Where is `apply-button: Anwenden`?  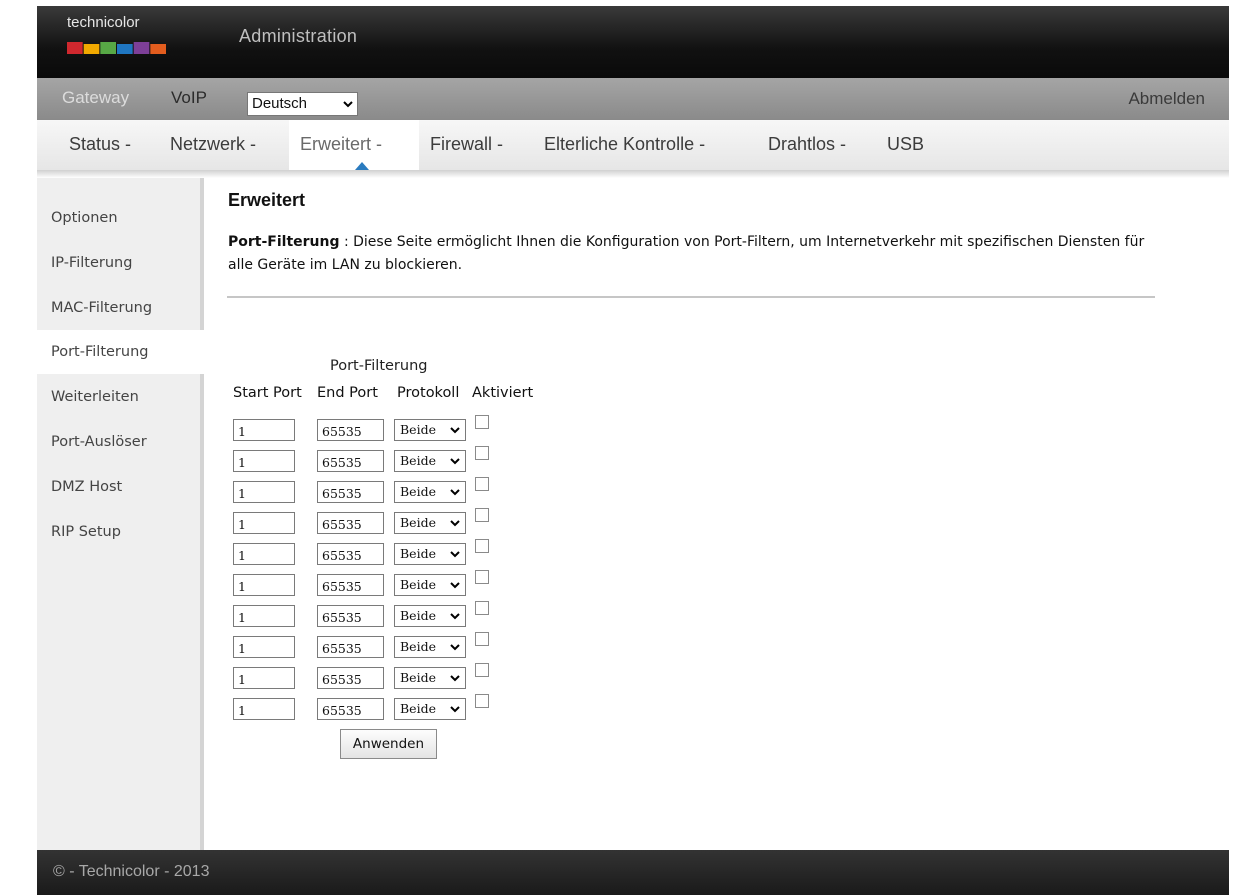 apply-button: Anwenden is located at coordinates (388, 744).